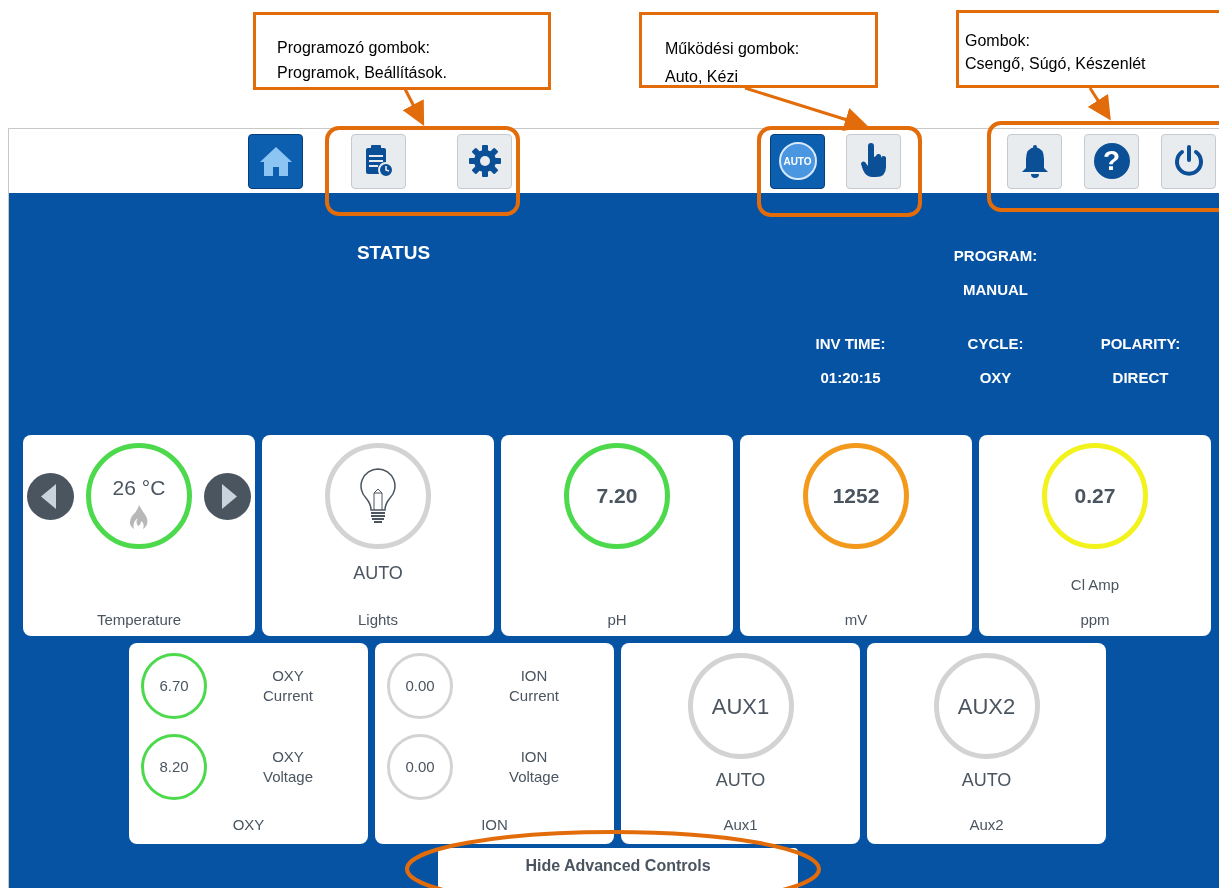 Image resolution: width=1219 pixels, height=888 pixels. Describe the element at coordinates (288, 686) in the screenshot. I see `reading-name: OXY Current` at that location.